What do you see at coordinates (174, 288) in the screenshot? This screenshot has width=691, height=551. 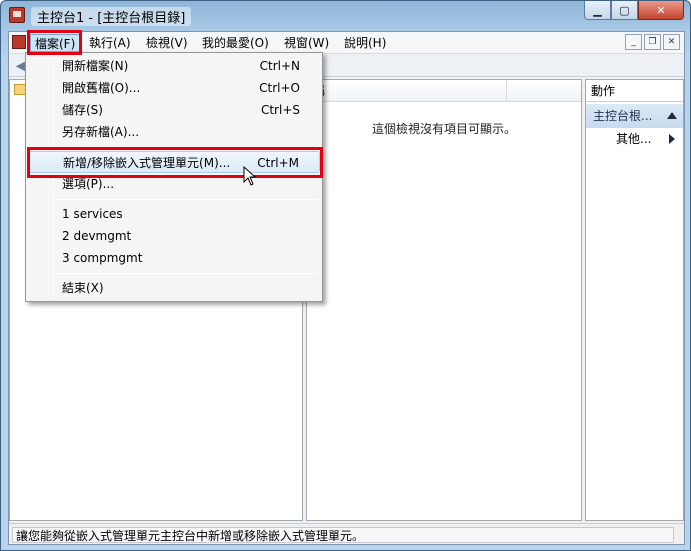 I see `menu-item-exit: 結束(X)` at bounding box center [174, 288].